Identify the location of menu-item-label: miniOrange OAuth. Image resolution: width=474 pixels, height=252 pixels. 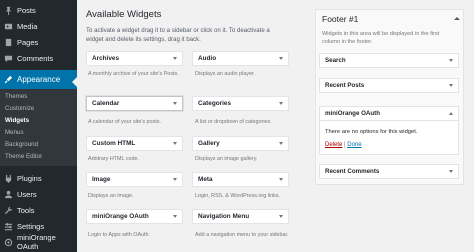
(36, 242).